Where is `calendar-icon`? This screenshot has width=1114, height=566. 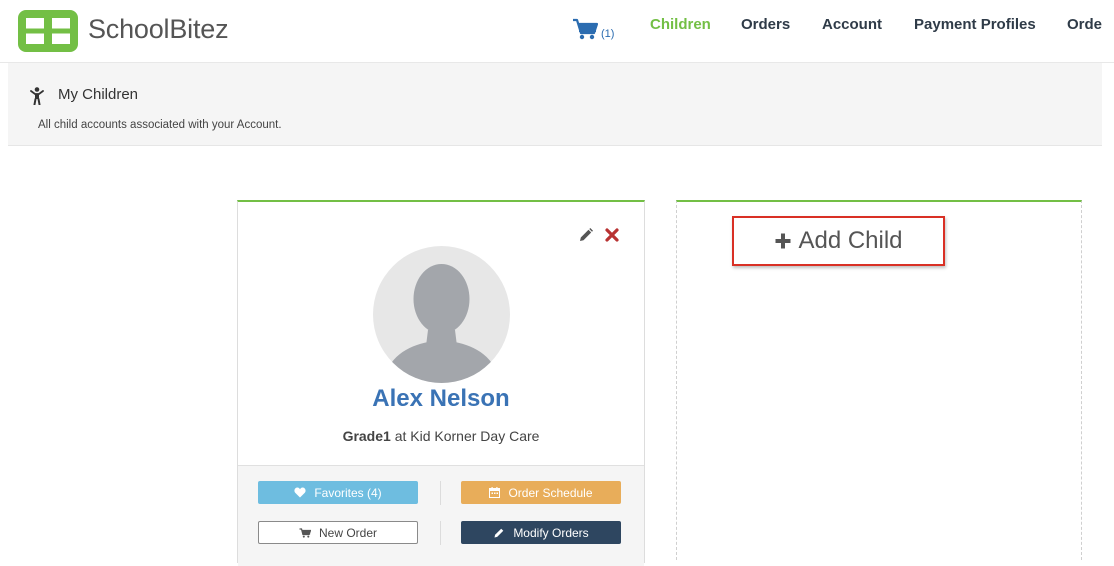 calendar-icon is located at coordinates (495, 492).